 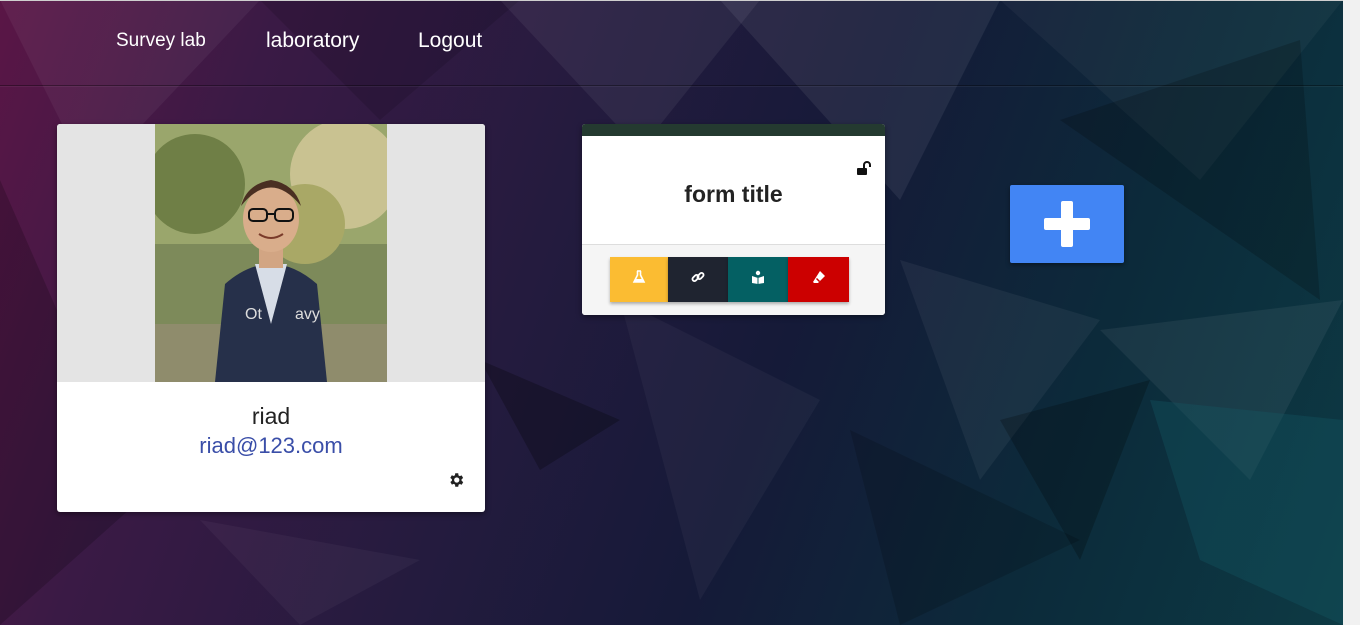 I want to click on svg-text: avy, so click(x=307, y=314).